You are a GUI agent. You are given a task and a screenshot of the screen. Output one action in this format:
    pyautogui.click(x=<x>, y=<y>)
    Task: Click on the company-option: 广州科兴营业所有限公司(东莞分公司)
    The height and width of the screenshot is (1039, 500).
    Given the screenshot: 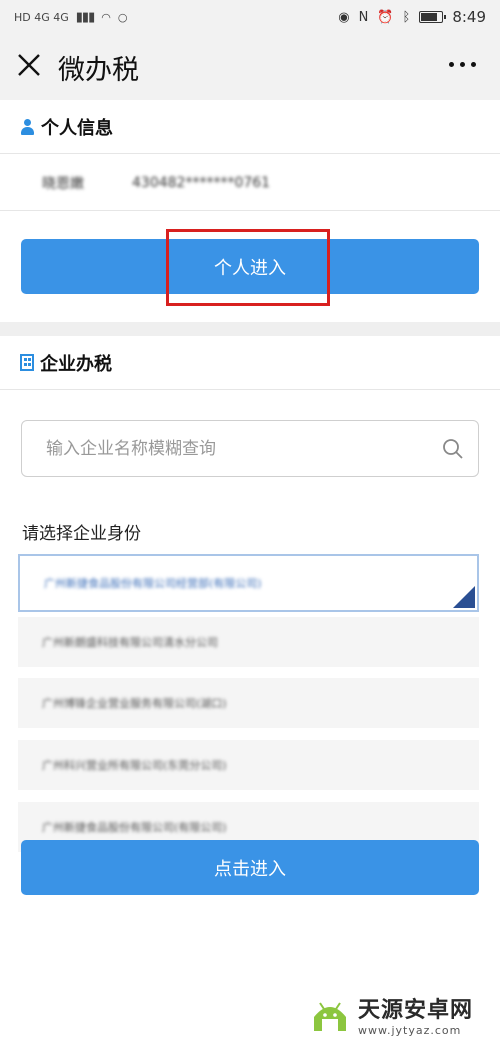 What is the action you would take?
    pyautogui.click(x=248, y=767)
    